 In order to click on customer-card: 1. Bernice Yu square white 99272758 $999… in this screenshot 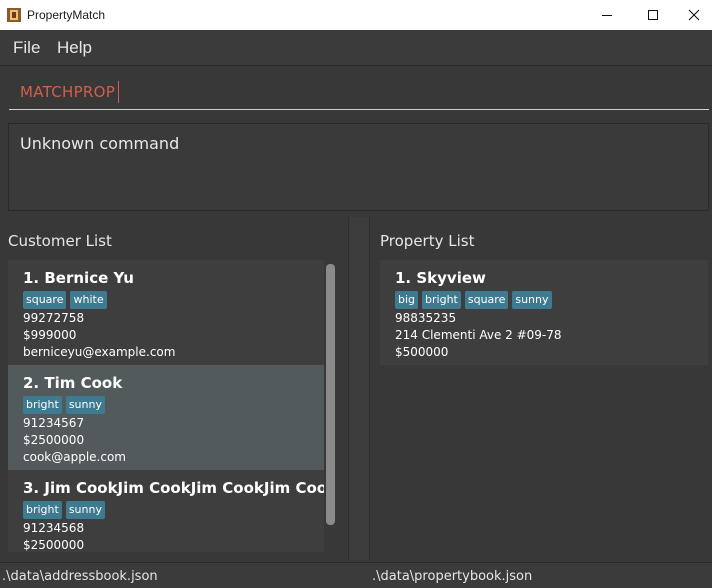, I will do `click(166, 312)`.